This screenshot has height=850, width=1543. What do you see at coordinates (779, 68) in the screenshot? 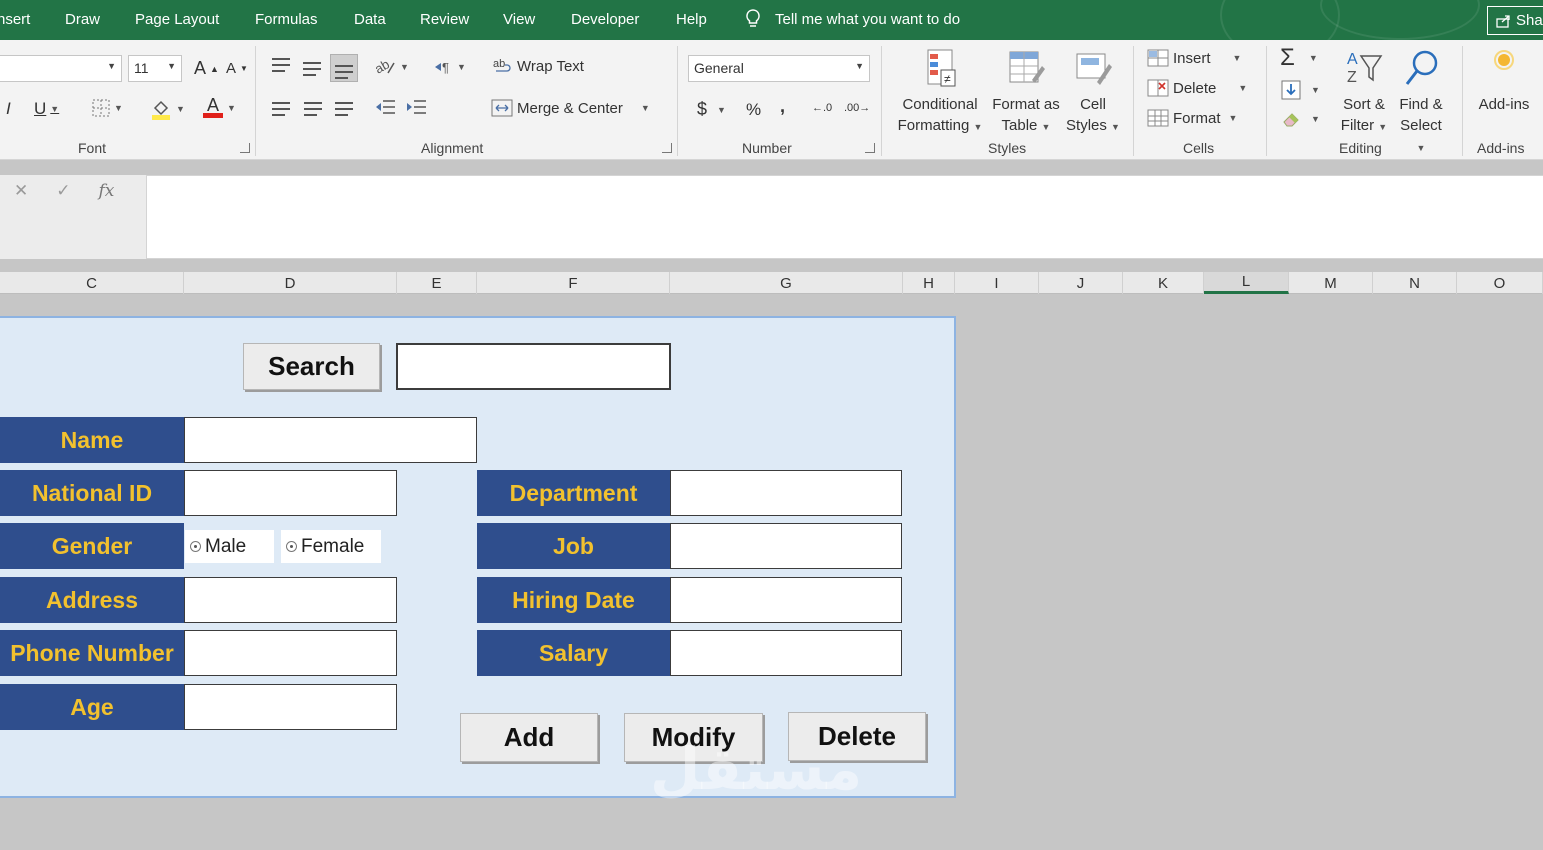
I see `number-format-combo: General ▼` at bounding box center [779, 68].